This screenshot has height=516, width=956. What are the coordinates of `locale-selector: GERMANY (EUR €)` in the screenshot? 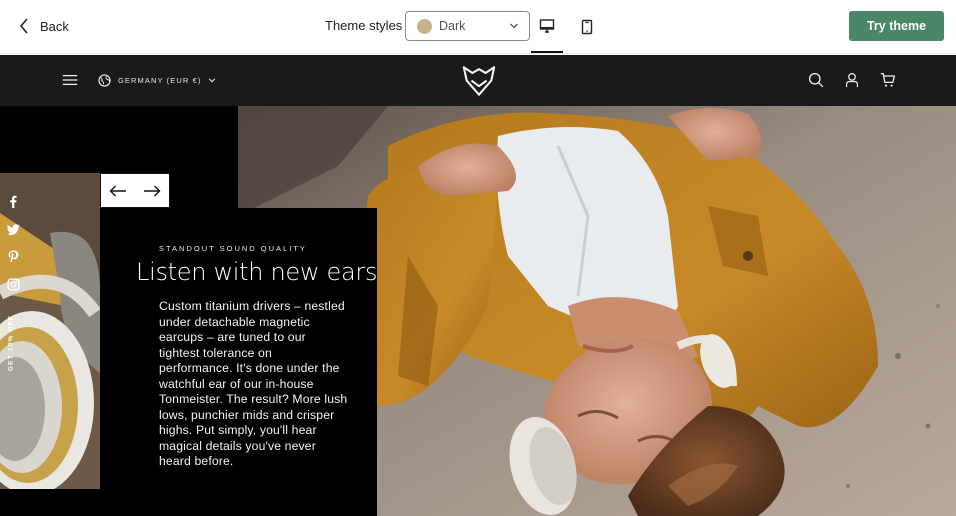 It's located at (157, 80).